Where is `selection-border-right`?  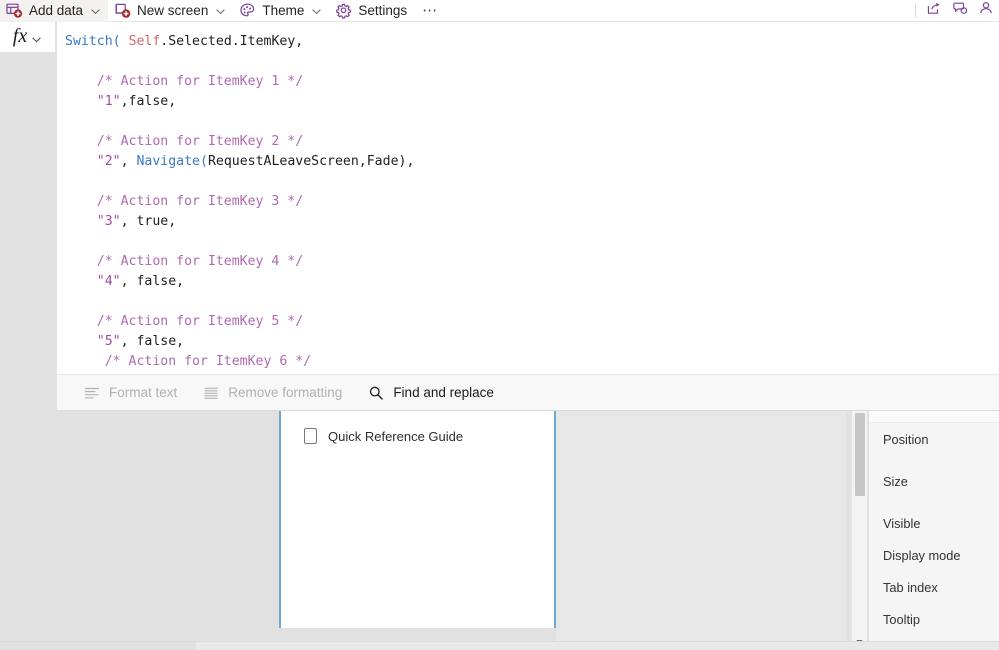
selection-border-right is located at coordinates (555, 519).